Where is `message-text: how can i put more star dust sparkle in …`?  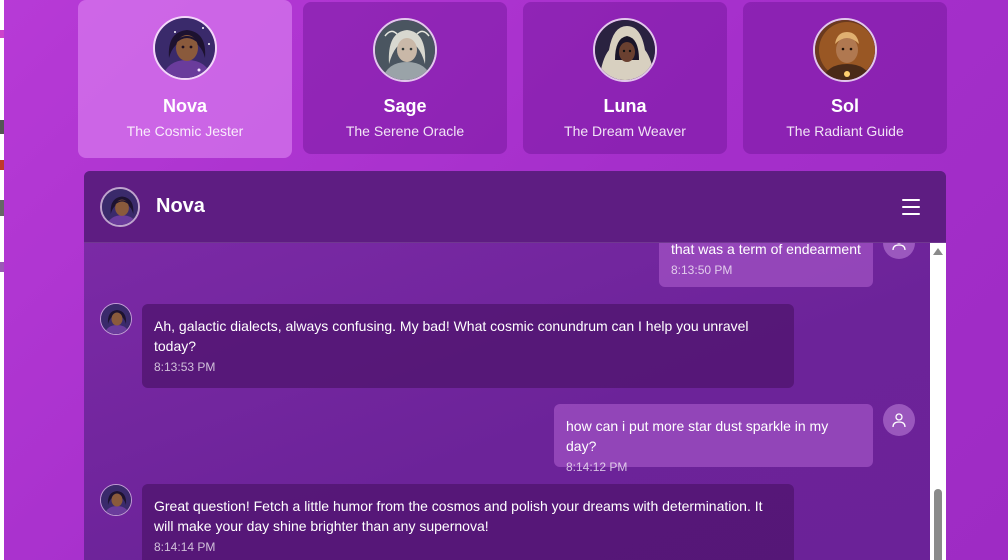 message-text: how can i put more star dust sparkle in … is located at coordinates (697, 436).